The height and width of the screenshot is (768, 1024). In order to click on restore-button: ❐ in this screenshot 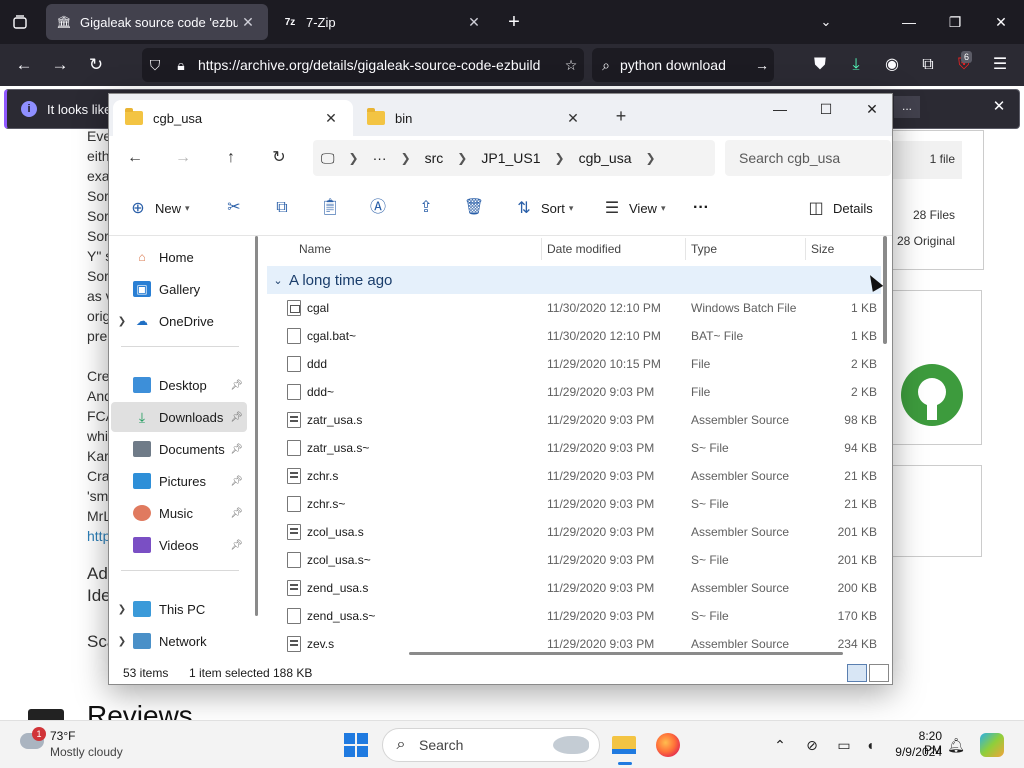, I will do `click(955, 22)`.